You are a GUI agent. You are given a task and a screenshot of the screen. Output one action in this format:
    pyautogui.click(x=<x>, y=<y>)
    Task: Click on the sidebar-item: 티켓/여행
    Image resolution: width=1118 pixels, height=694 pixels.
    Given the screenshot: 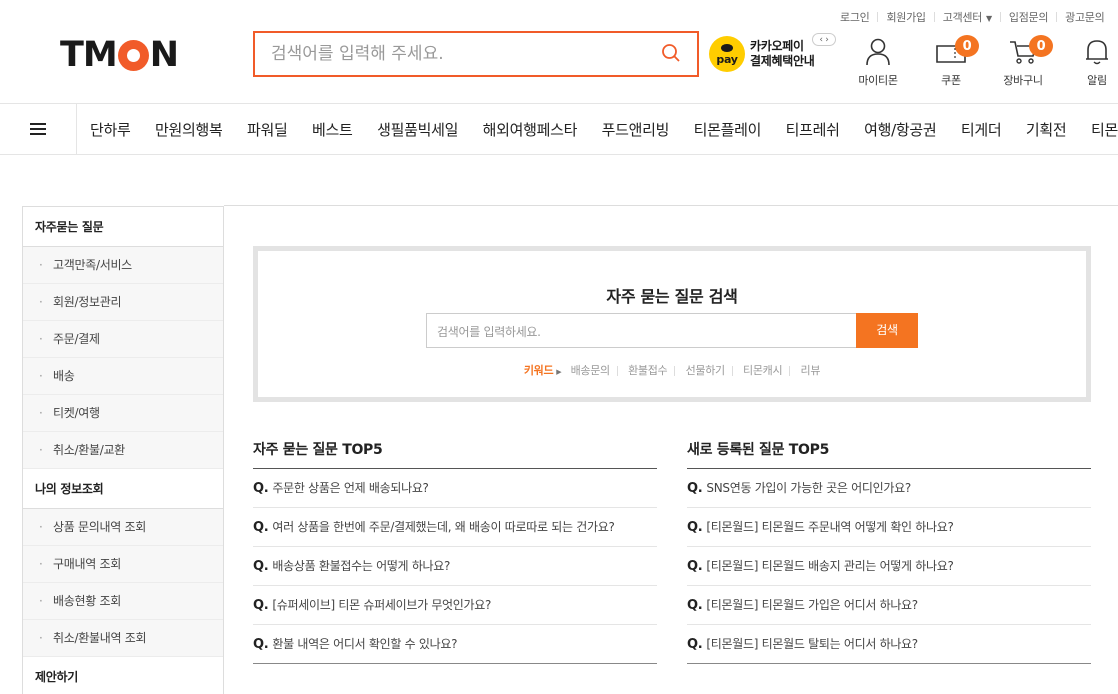 What is the action you would take?
    pyautogui.click(x=123, y=413)
    